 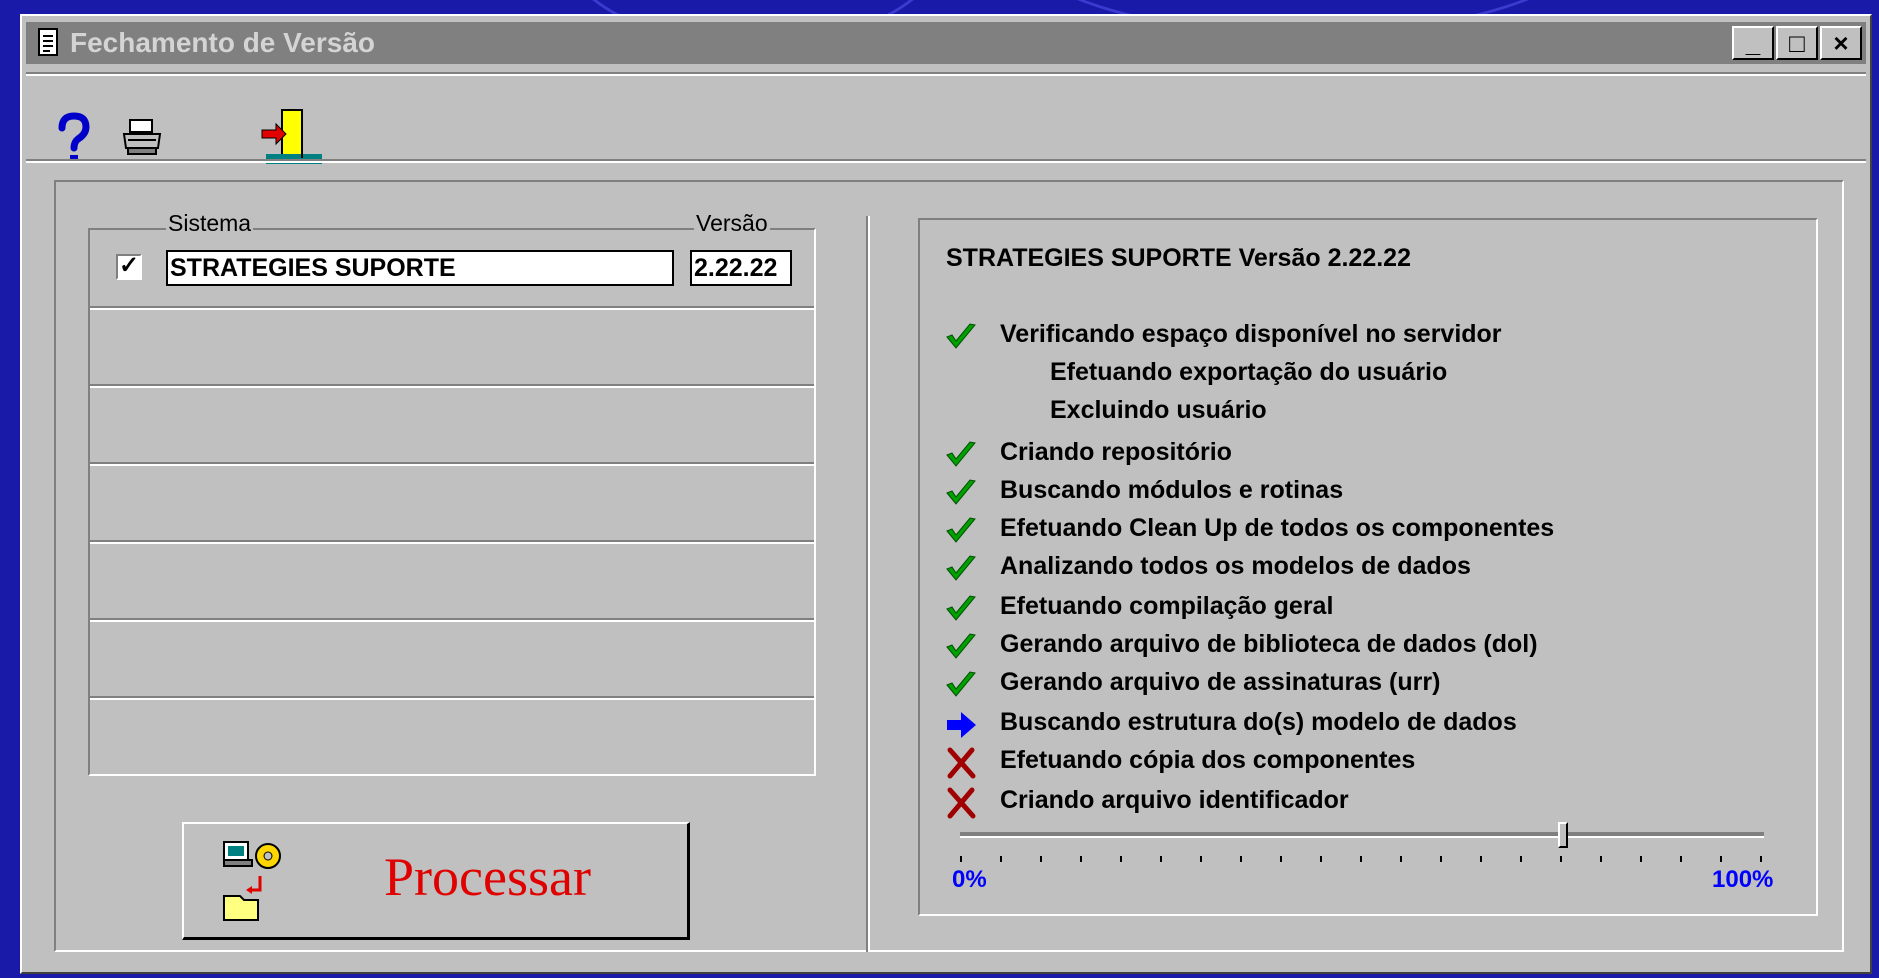 I want to click on process-button: Processar, so click(x=436, y=881).